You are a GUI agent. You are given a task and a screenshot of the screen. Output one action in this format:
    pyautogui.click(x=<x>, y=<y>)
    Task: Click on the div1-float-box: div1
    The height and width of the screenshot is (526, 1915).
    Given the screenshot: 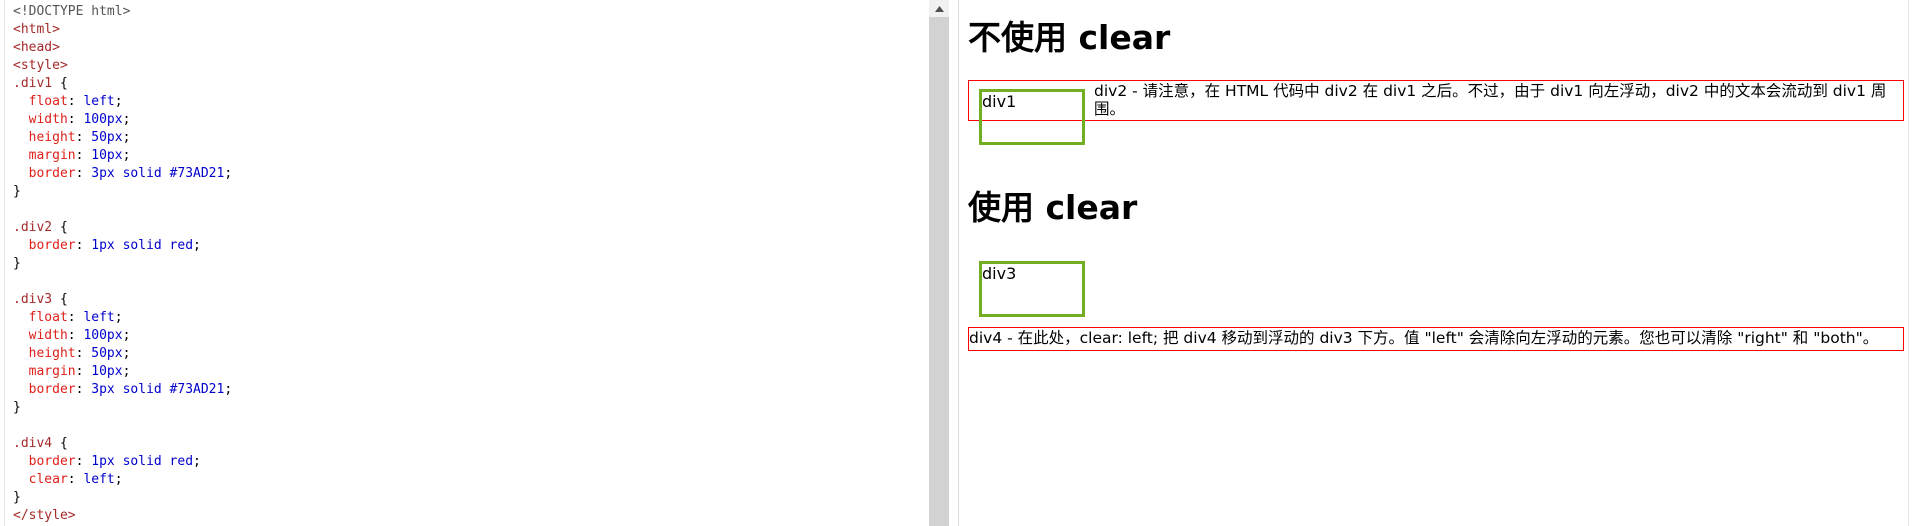 What is the action you would take?
    pyautogui.click(x=1032, y=117)
    